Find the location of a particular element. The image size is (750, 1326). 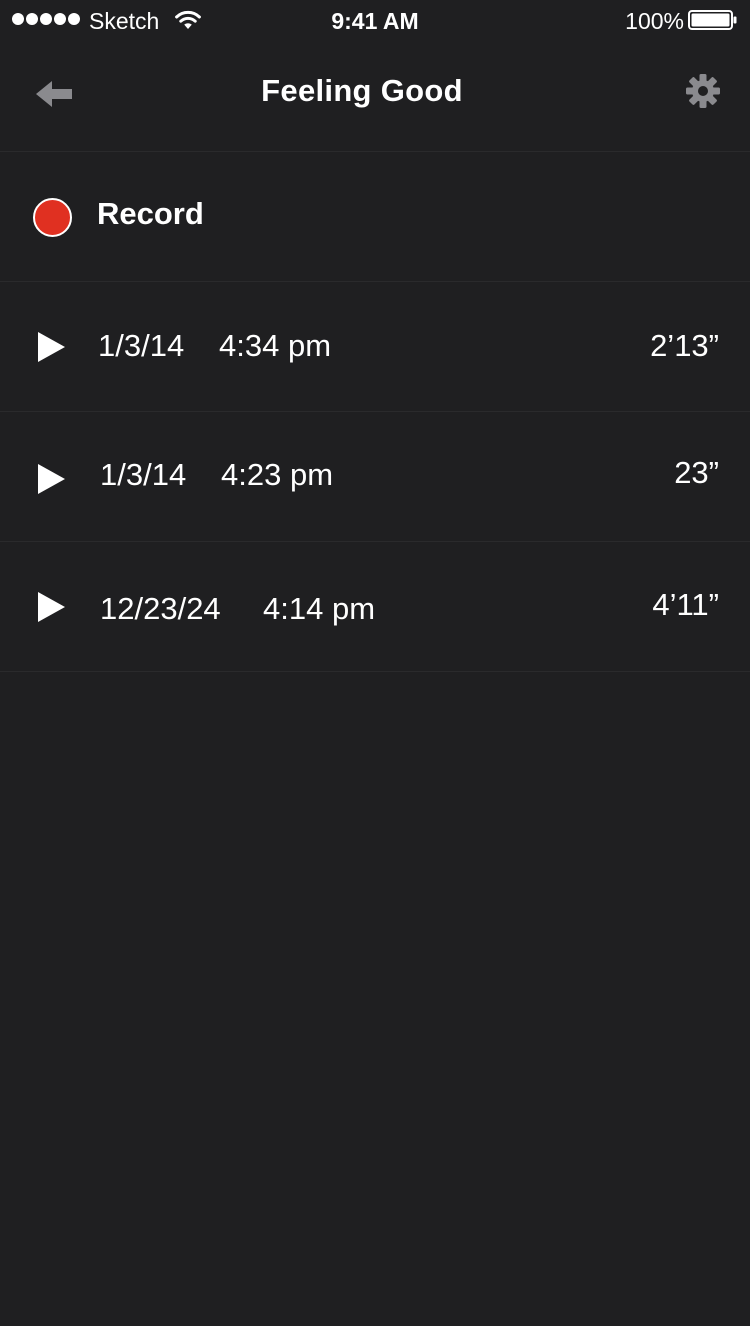

status-bar: Sketch 9:41 AM 100% is located at coordinates (375, 20).